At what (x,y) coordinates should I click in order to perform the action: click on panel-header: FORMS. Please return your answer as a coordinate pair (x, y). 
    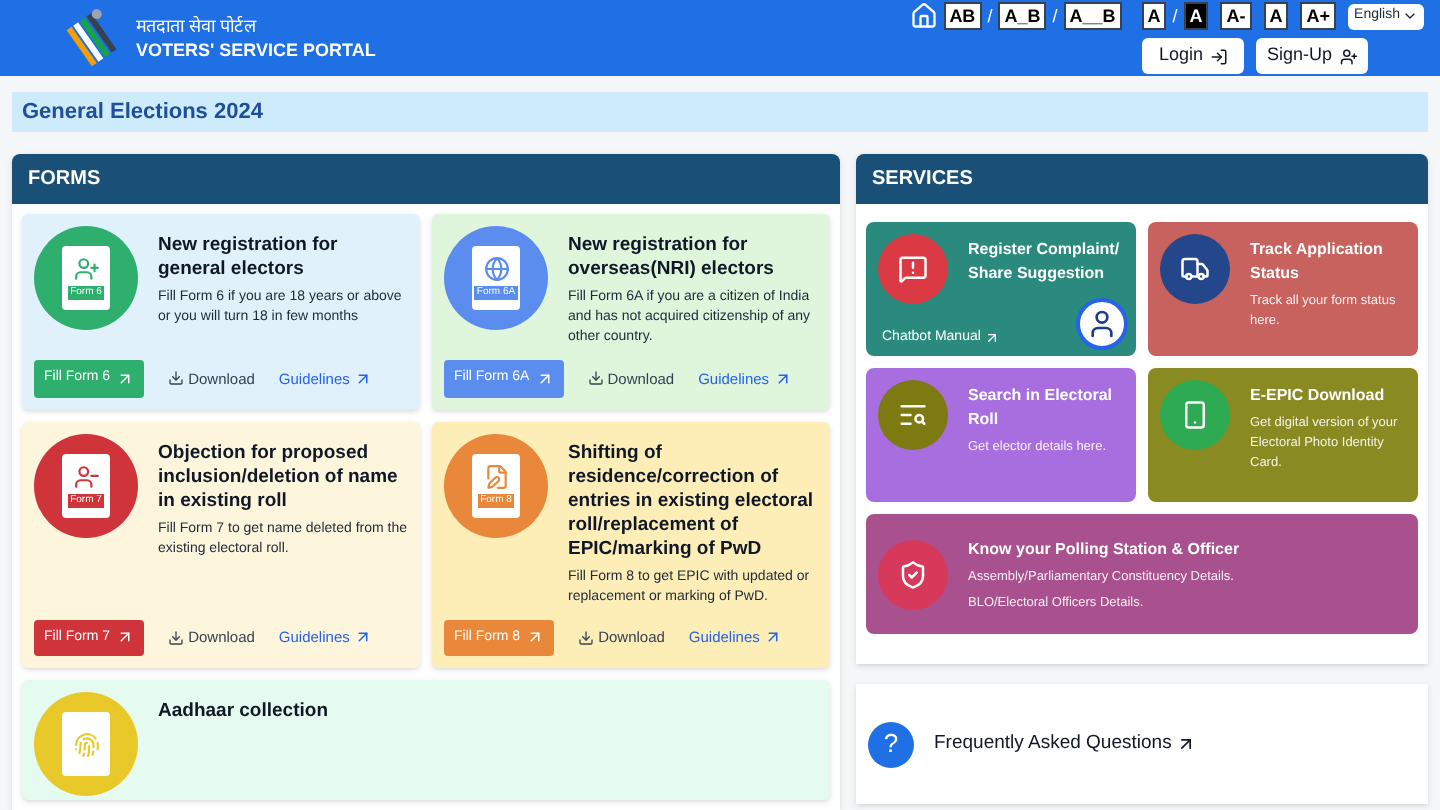
    Looking at the image, I should click on (426, 179).